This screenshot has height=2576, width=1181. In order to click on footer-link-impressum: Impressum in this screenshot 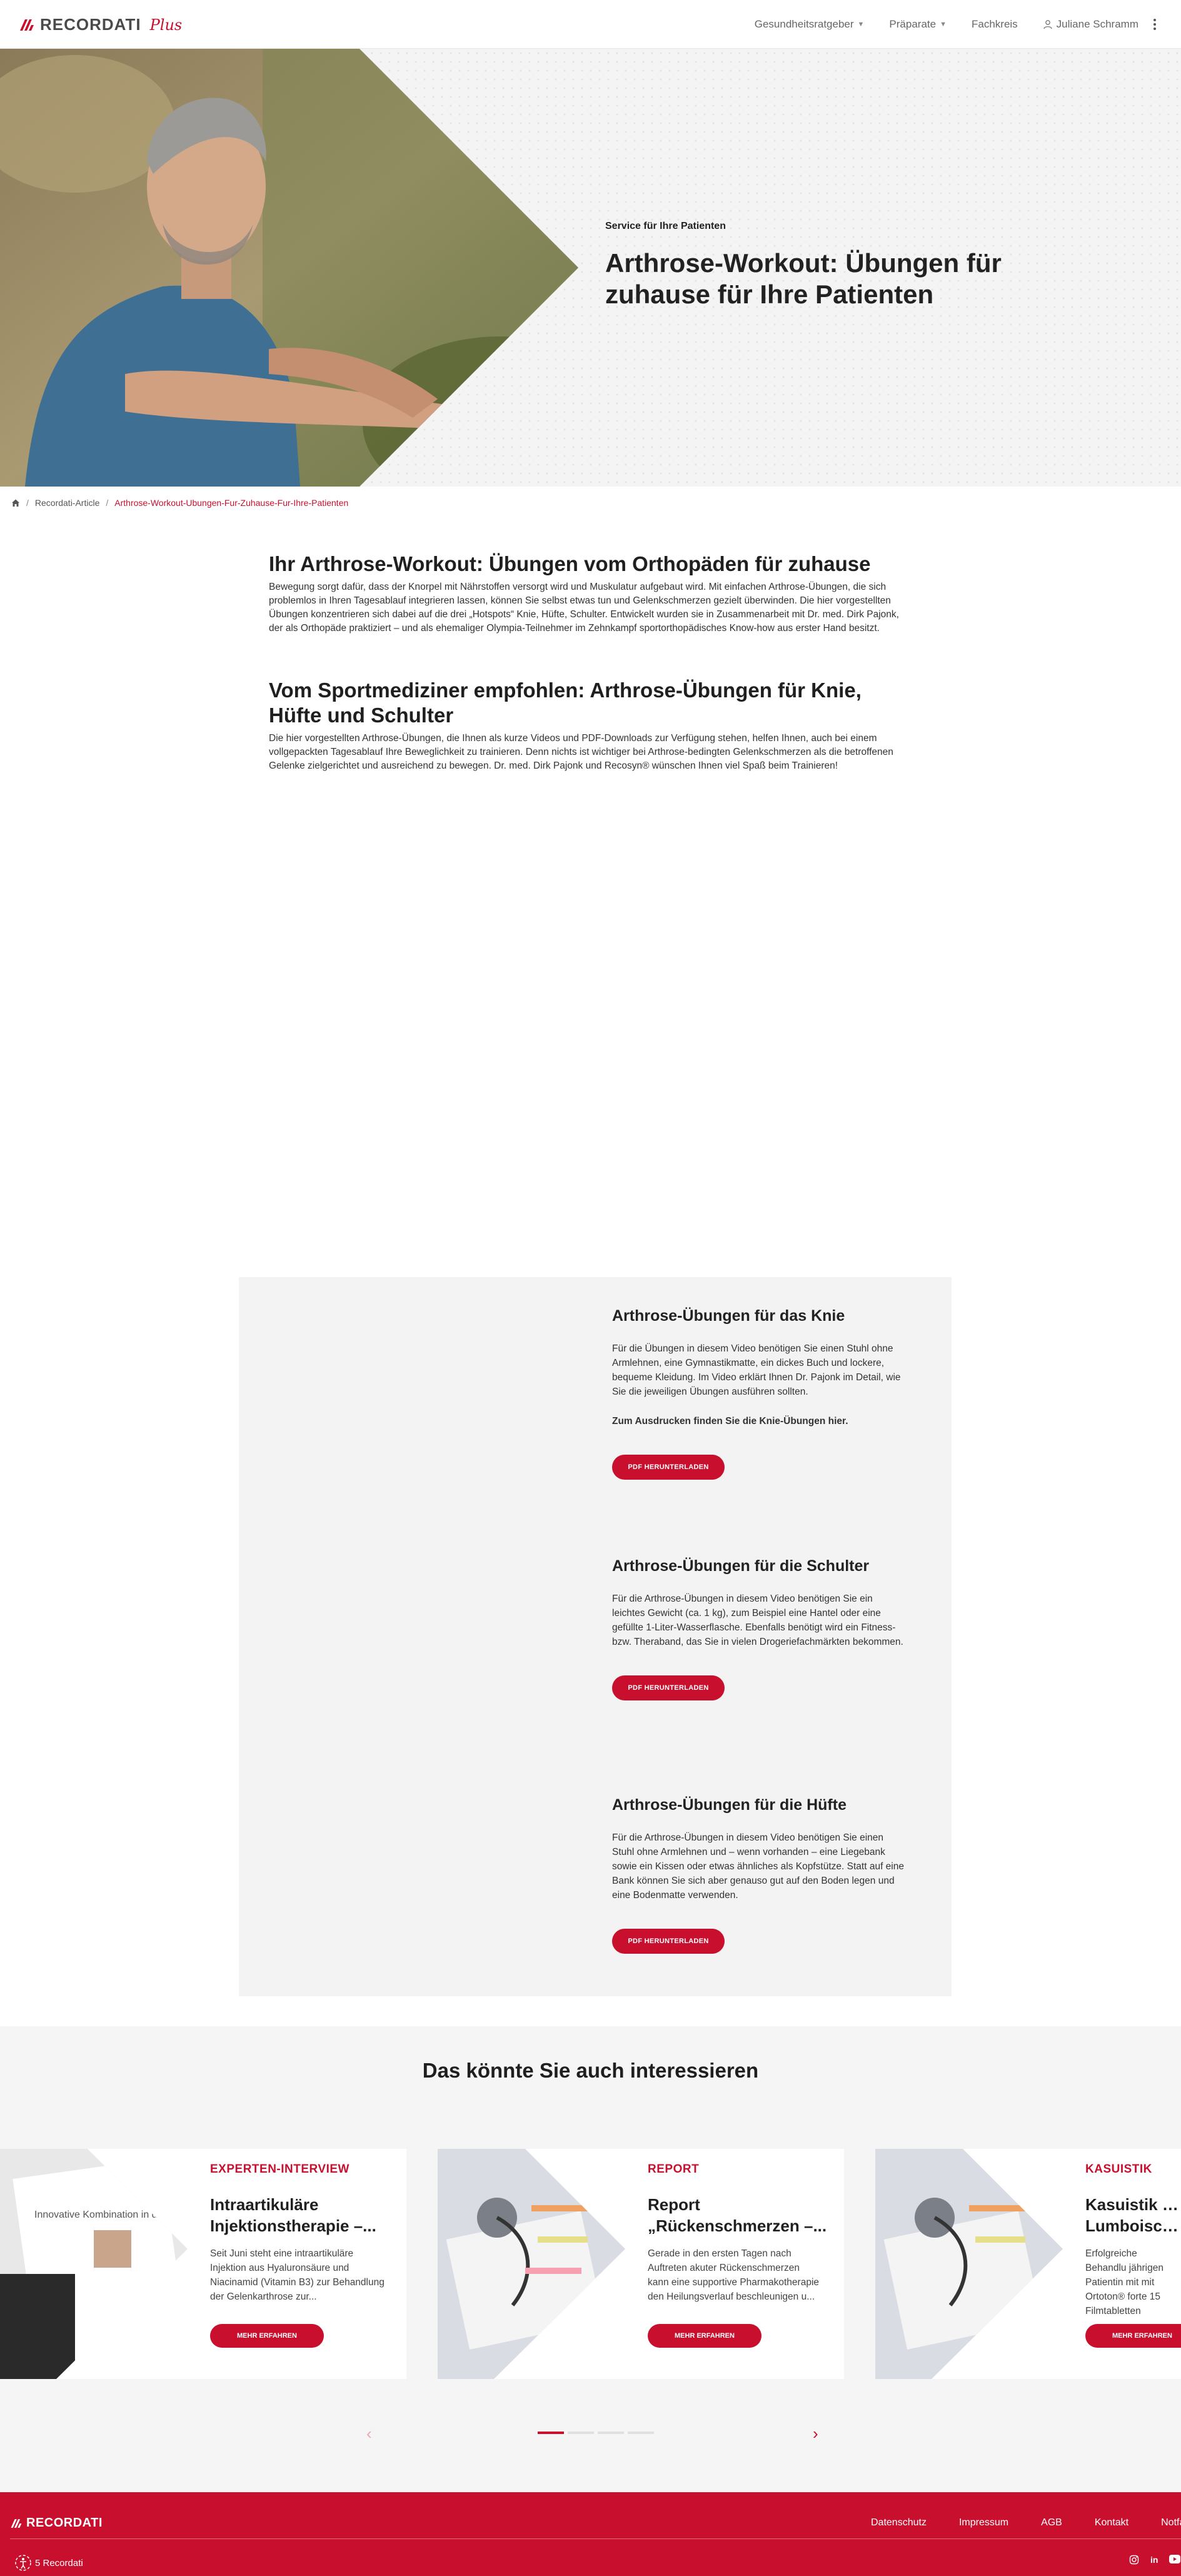, I will do `click(983, 2523)`.